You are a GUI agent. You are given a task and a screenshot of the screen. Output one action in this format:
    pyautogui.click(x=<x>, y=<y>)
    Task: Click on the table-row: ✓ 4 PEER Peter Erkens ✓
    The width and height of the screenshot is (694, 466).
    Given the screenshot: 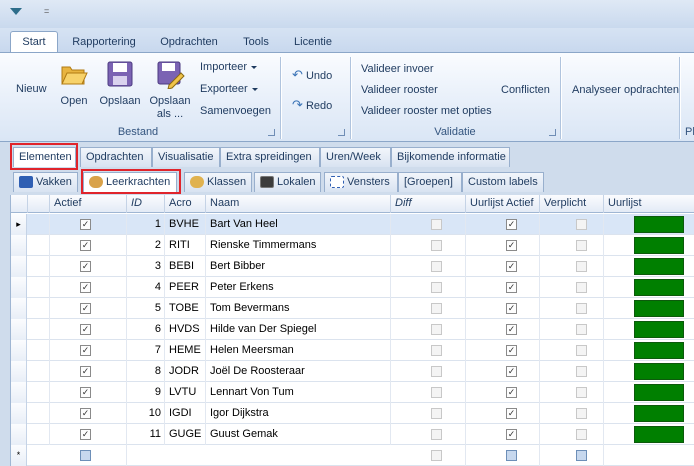 What is the action you would take?
    pyautogui.click(x=352, y=287)
    